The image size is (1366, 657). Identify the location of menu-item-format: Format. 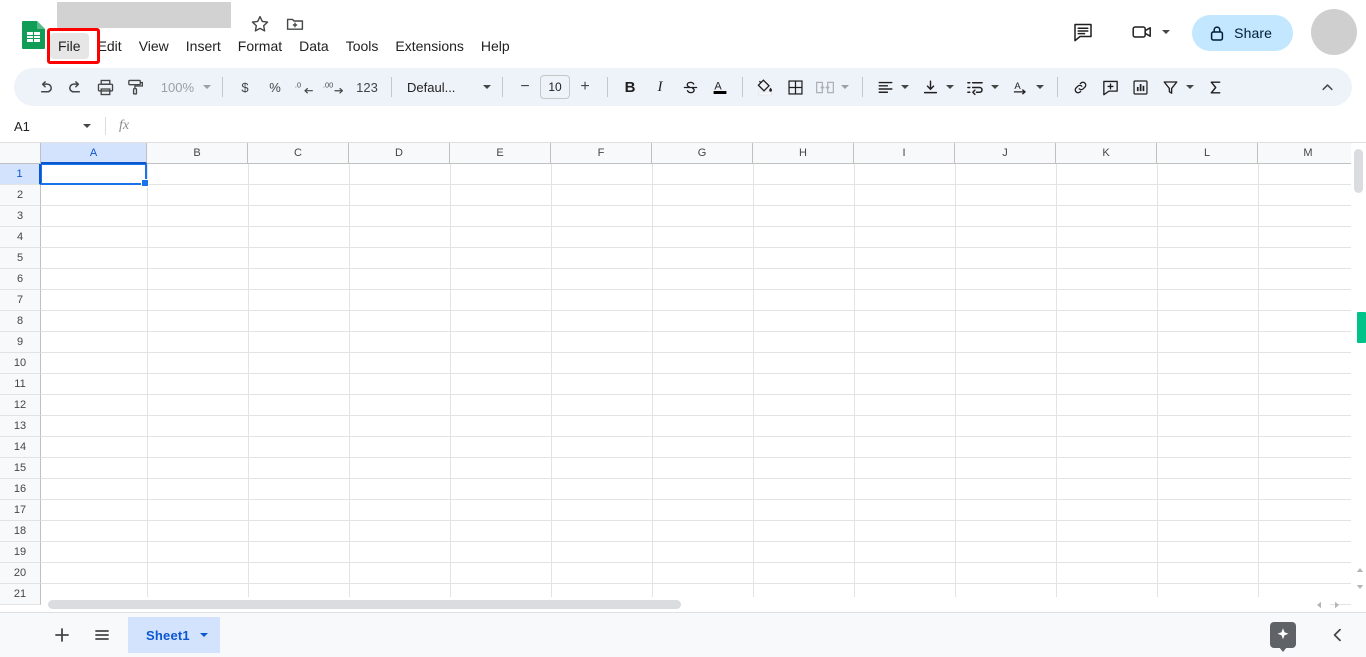
(260, 46).